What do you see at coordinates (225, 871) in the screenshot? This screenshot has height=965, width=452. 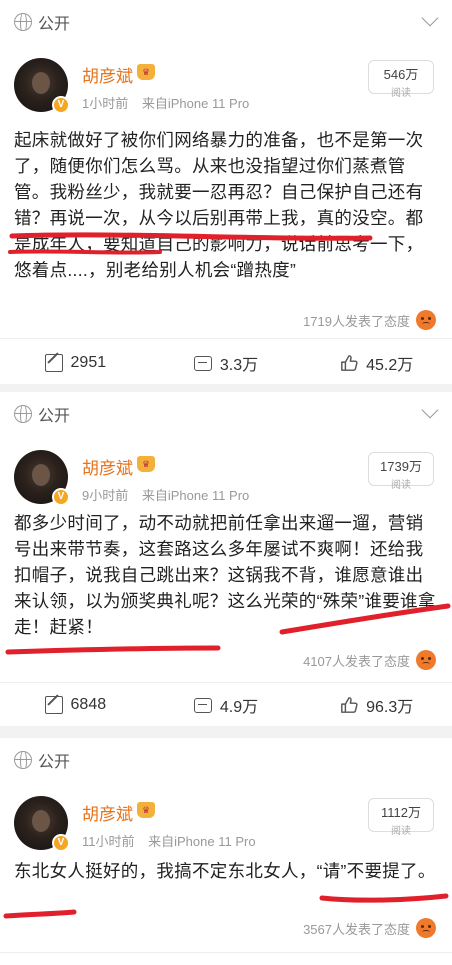 I see `post-text: 东北女人挺好的，我搞不定东北女人，“请”不要提了。` at bounding box center [225, 871].